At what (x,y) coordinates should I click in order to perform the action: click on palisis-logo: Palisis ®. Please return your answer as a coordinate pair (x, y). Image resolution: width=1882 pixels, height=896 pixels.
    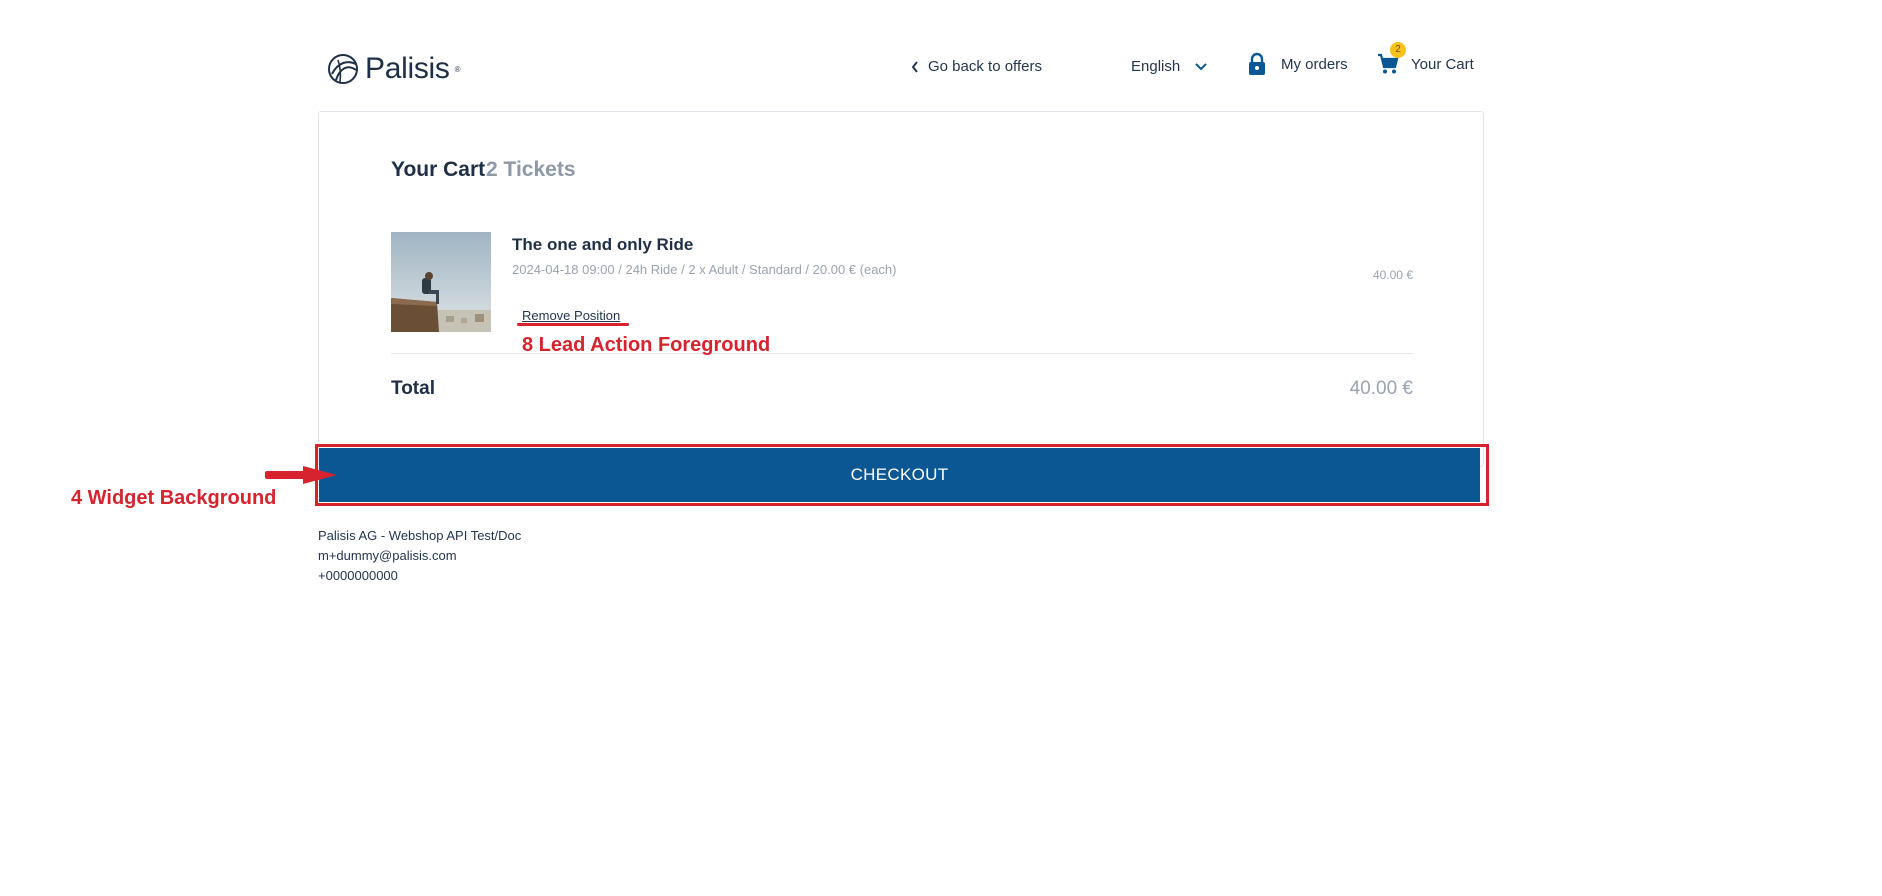
    Looking at the image, I should click on (393, 69).